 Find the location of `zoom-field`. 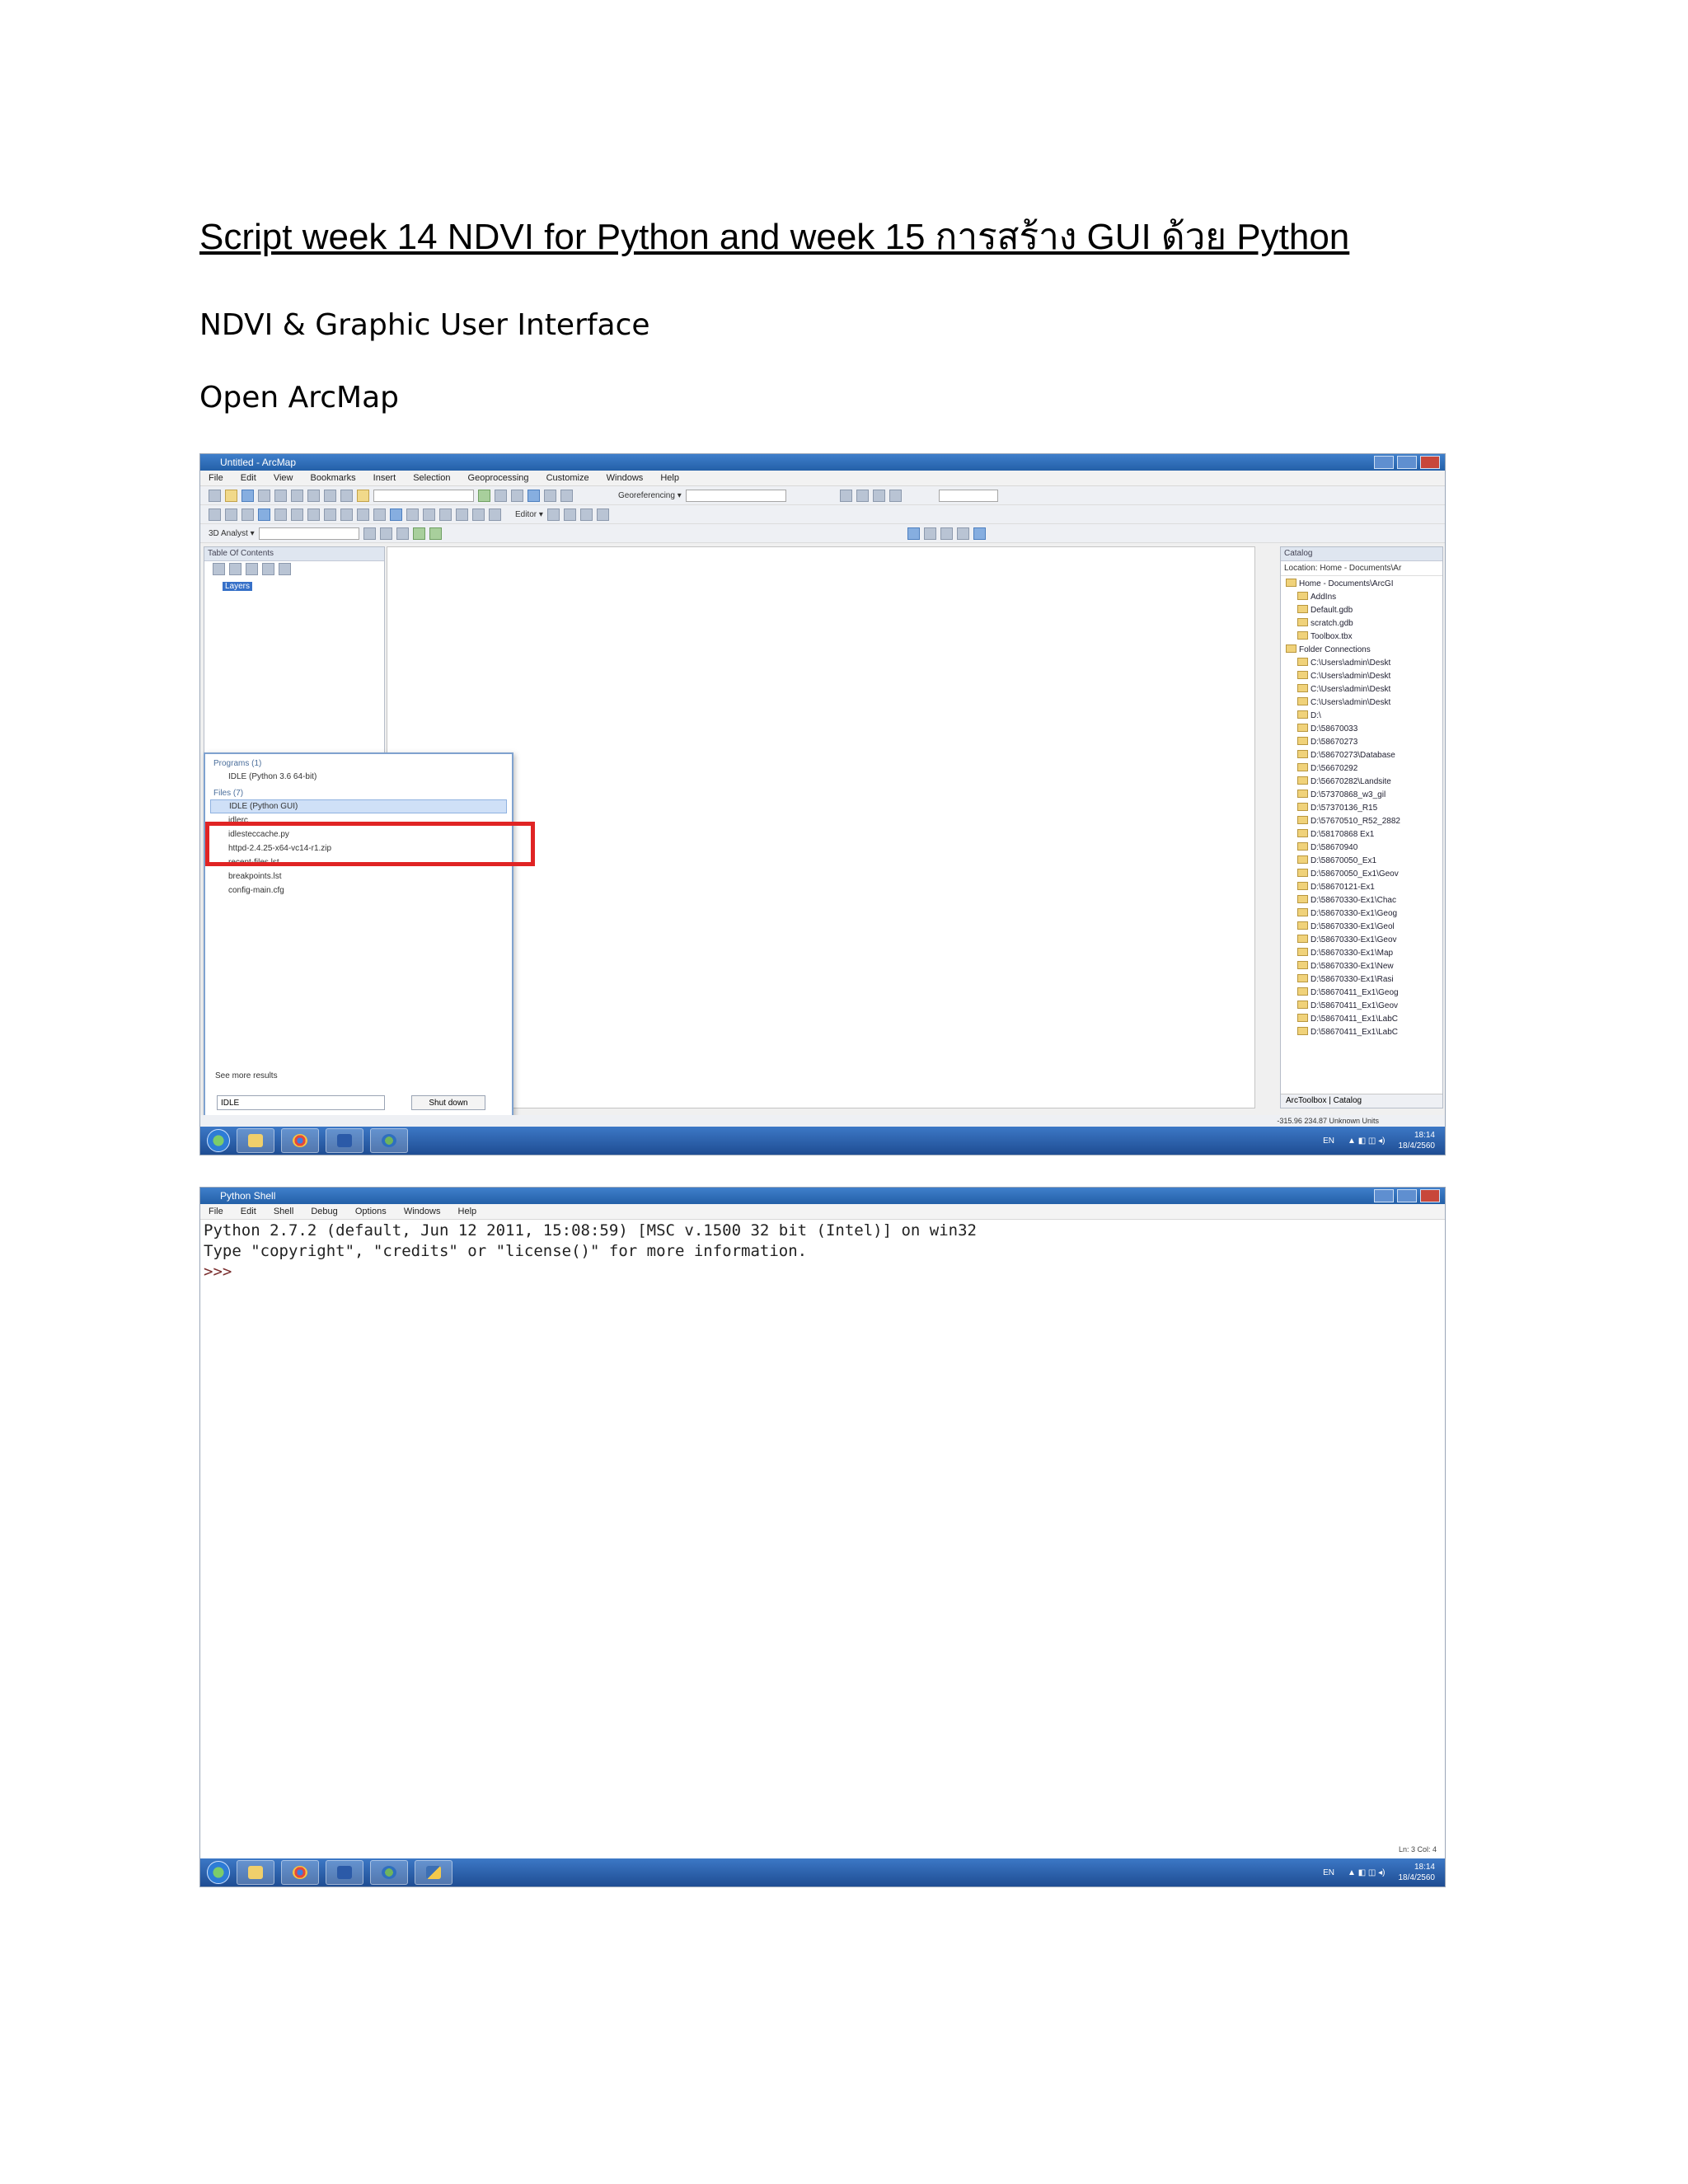

zoom-field is located at coordinates (968, 495).